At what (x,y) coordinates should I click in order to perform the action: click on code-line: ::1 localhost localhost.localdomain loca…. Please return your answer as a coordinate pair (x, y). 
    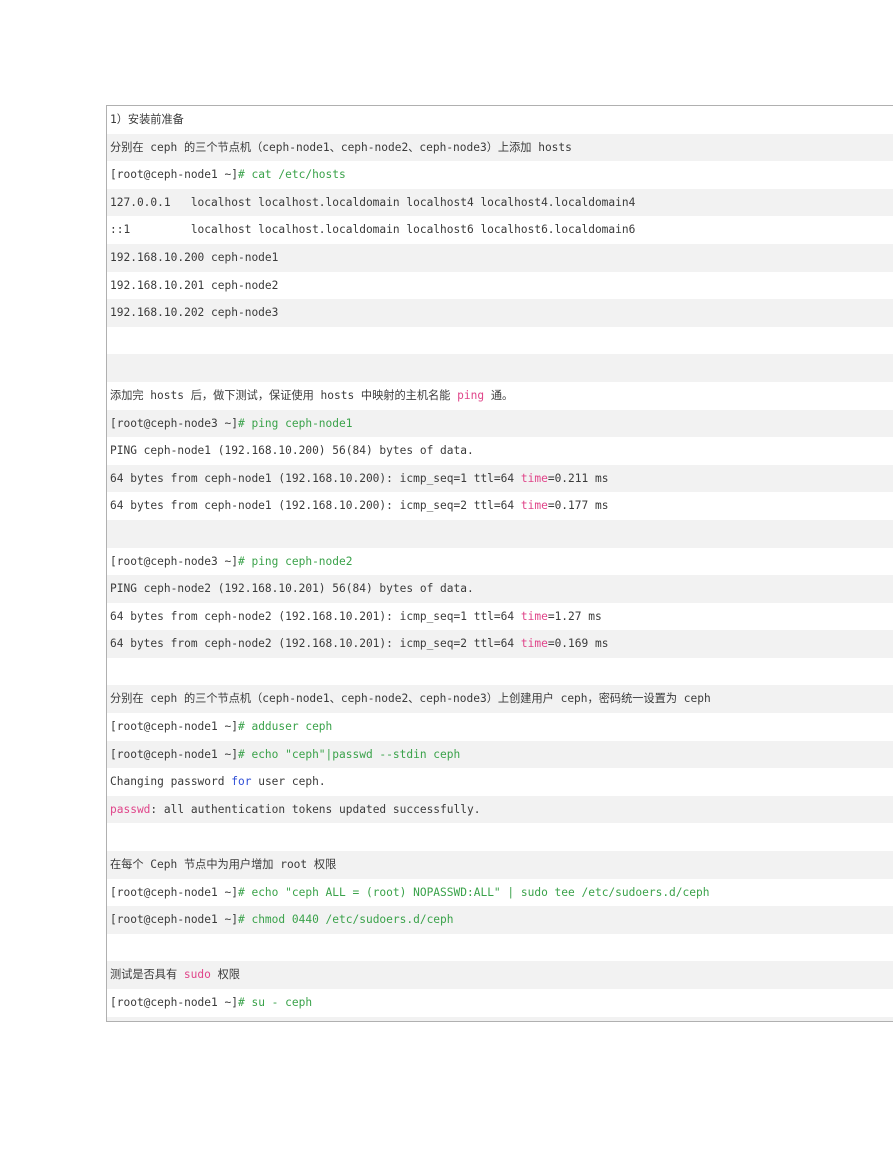
    Looking at the image, I should click on (500, 230).